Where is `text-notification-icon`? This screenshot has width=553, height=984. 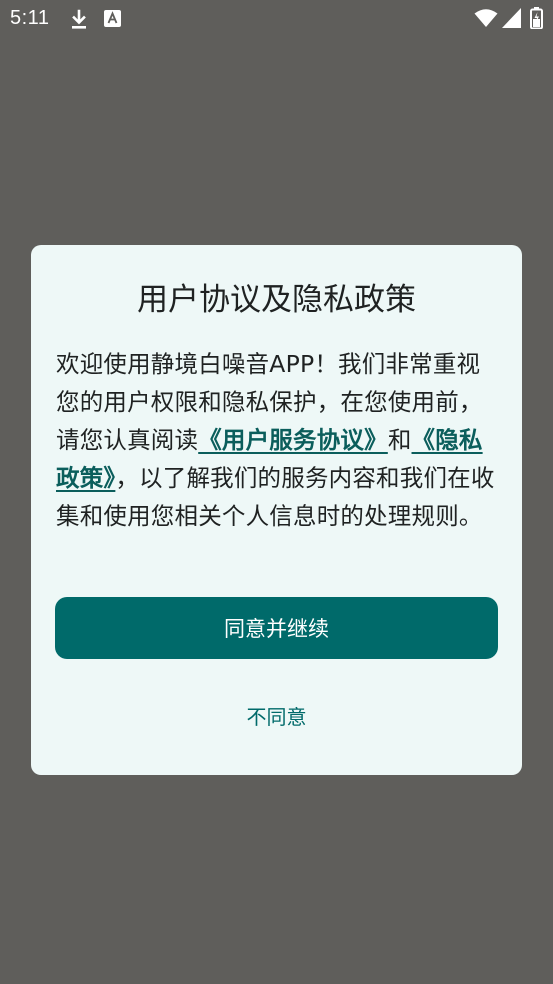
text-notification-icon is located at coordinates (112, 20).